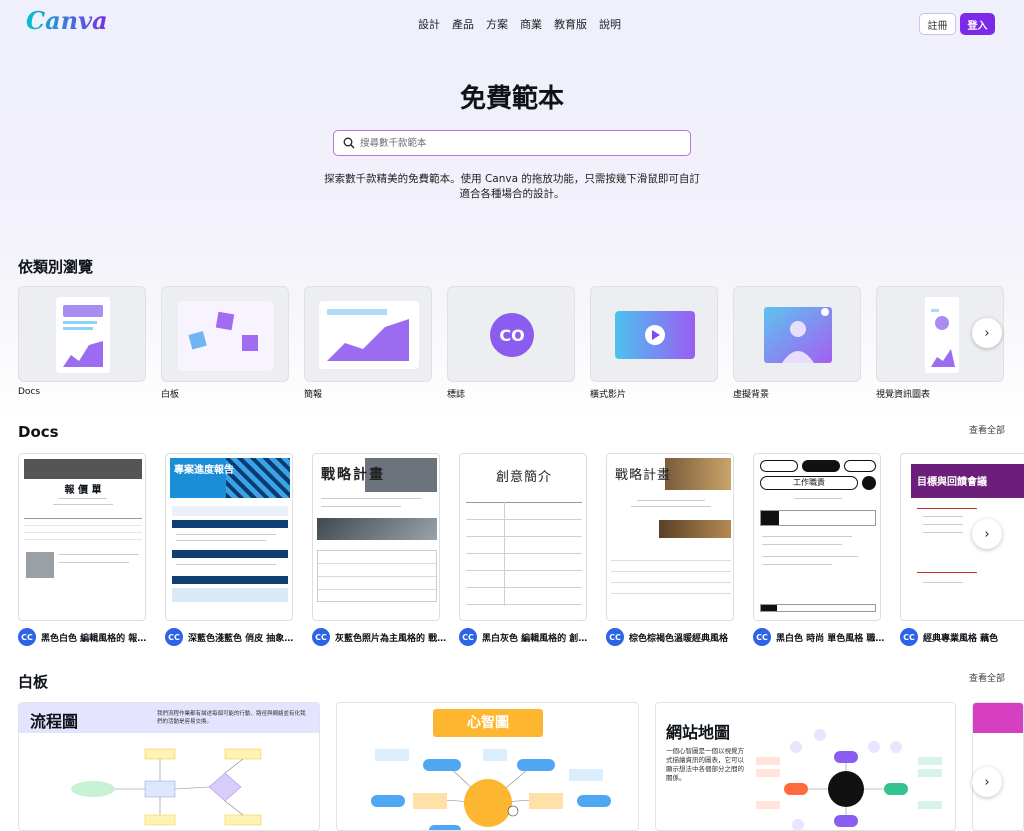  What do you see at coordinates (539, 637) in the screenshot?
I see `doc-title: 黑白灰色 編輯風格的 創意簡介` at bounding box center [539, 637].